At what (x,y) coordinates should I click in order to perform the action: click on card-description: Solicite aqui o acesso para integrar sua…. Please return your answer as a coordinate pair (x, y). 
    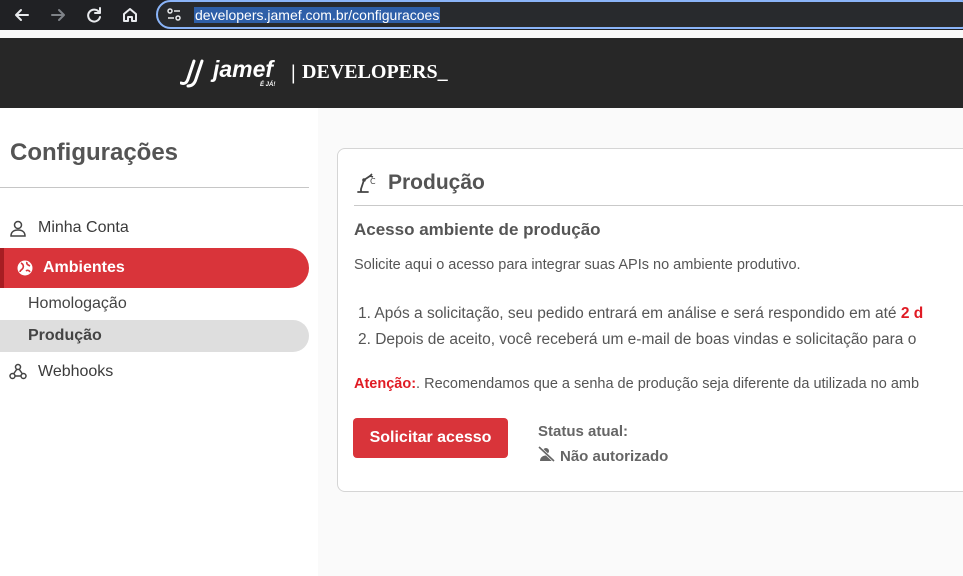
    Looking at the image, I should click on (577, 265).